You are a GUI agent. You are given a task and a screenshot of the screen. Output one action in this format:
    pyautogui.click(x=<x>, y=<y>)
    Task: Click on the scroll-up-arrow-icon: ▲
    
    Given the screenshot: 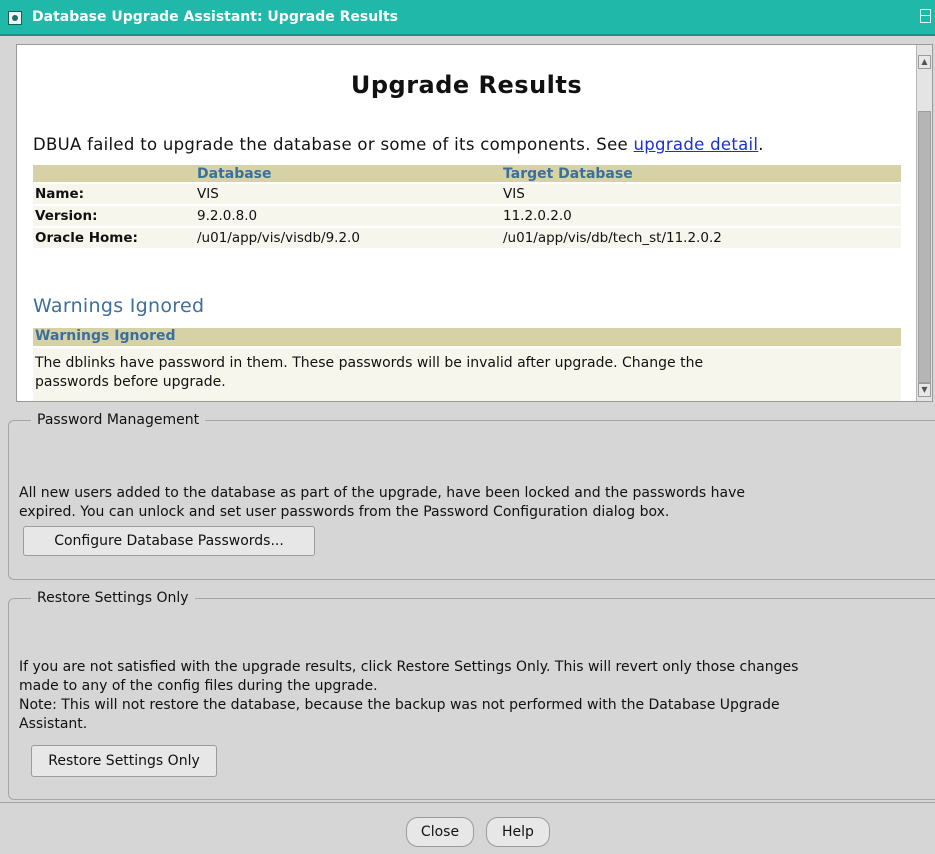 What is the action you would take?
    pyautogui.click(x=924, y=62)
    